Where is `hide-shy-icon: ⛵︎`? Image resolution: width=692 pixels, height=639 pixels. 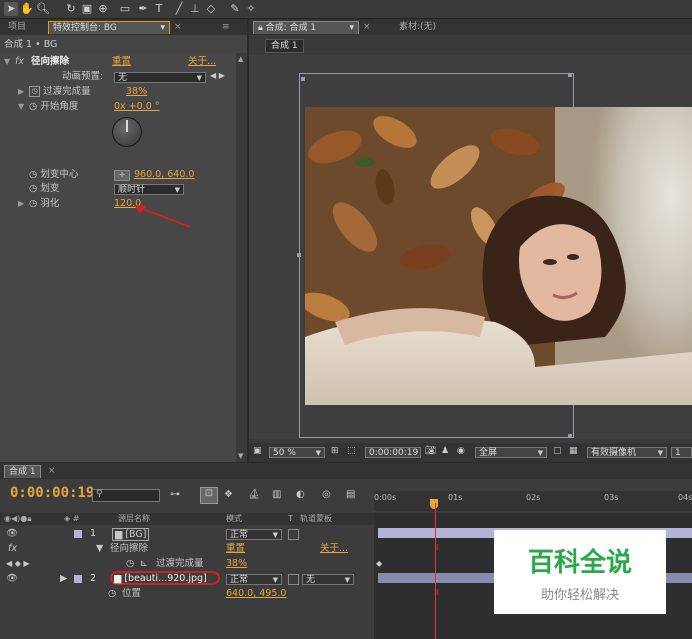
hide-shy-icon: ⛵︎ is located at coordinates (254, 494).